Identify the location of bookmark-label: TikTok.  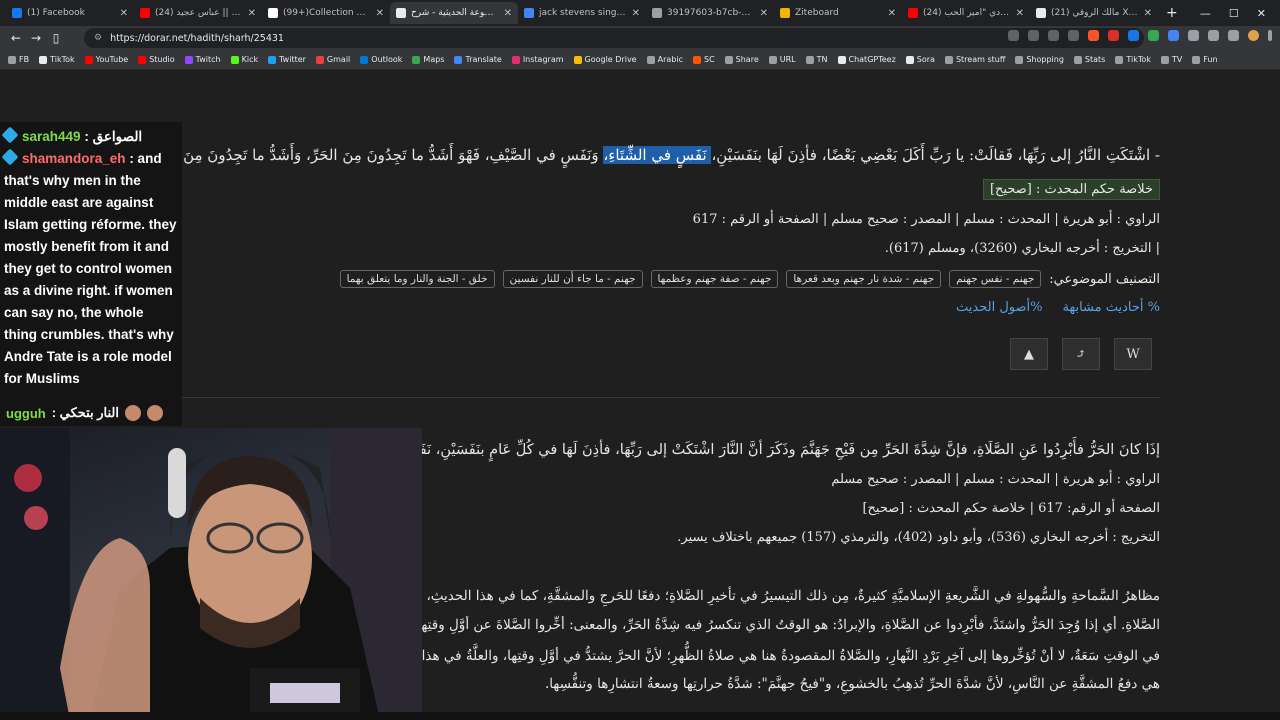
(1138, 59).